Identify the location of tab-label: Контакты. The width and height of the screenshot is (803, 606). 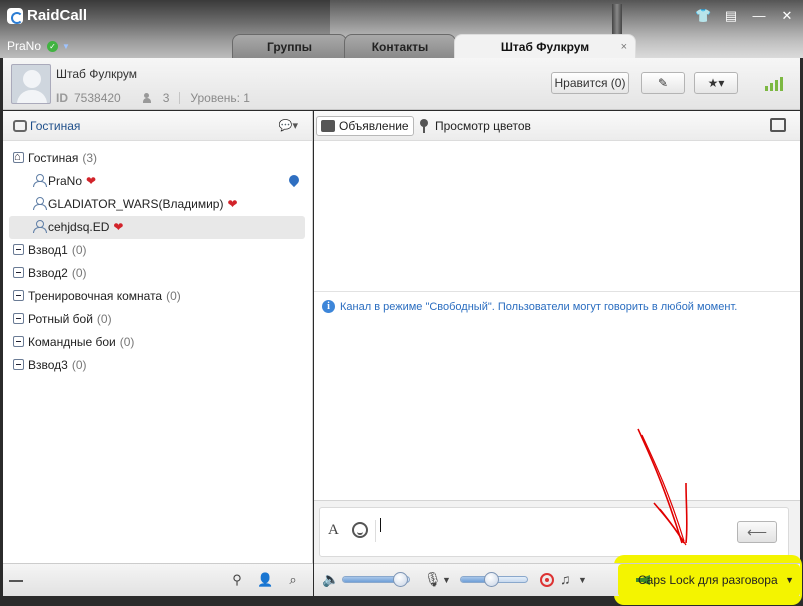
(400, 47).